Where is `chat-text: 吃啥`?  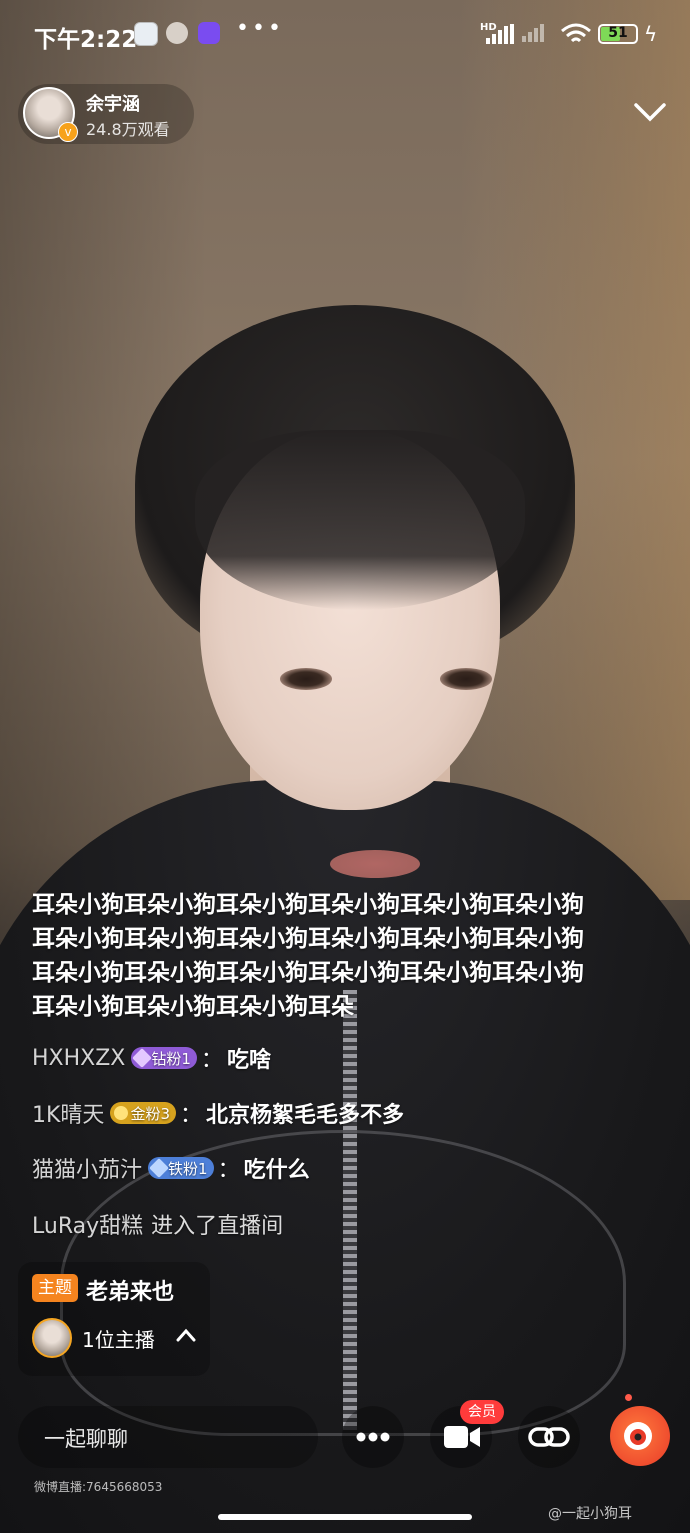
chat-text: 吃啥 is located at coordinates (248, 1060).